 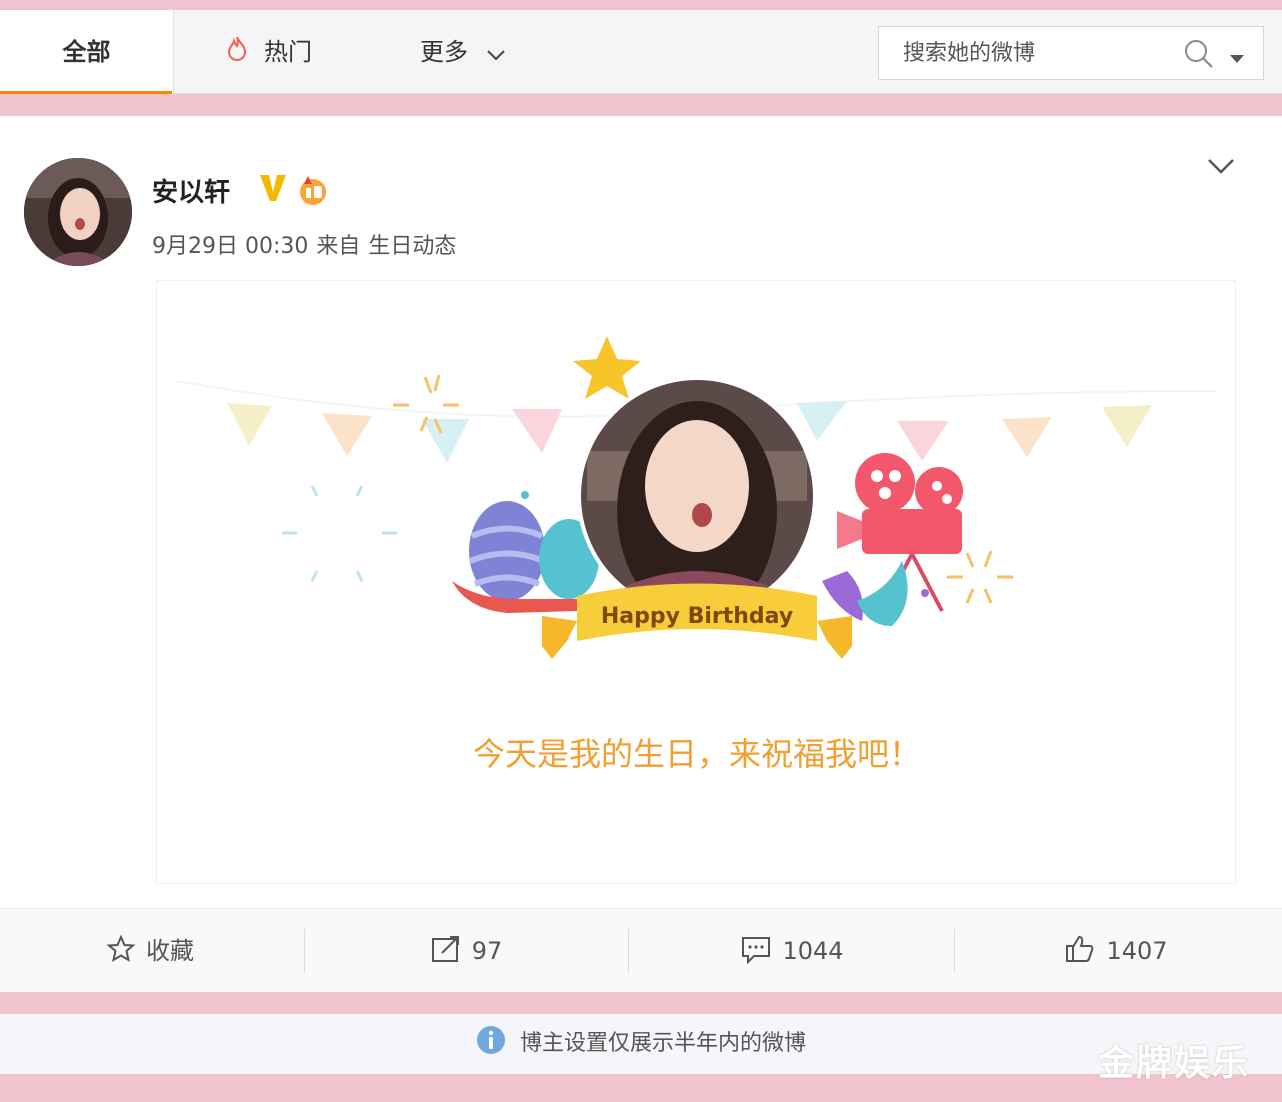 What do you see at coordinates (1137, 951) in the screenshot?
I see `like-count: 1407` at bounding box center [1137, 951].